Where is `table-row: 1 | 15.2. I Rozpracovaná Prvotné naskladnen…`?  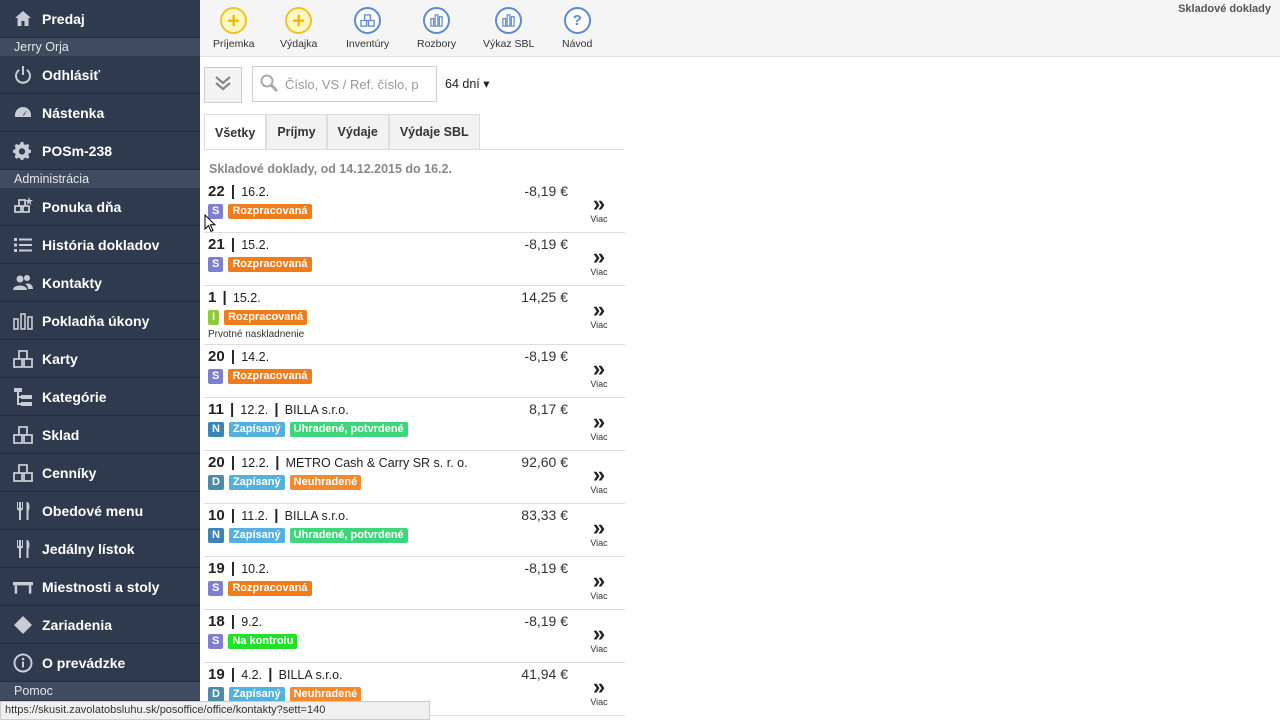 table-row: 1 | 15.2. I Rozpracovaná Prvotné naskladnen… is located at coordinates (414, 315).